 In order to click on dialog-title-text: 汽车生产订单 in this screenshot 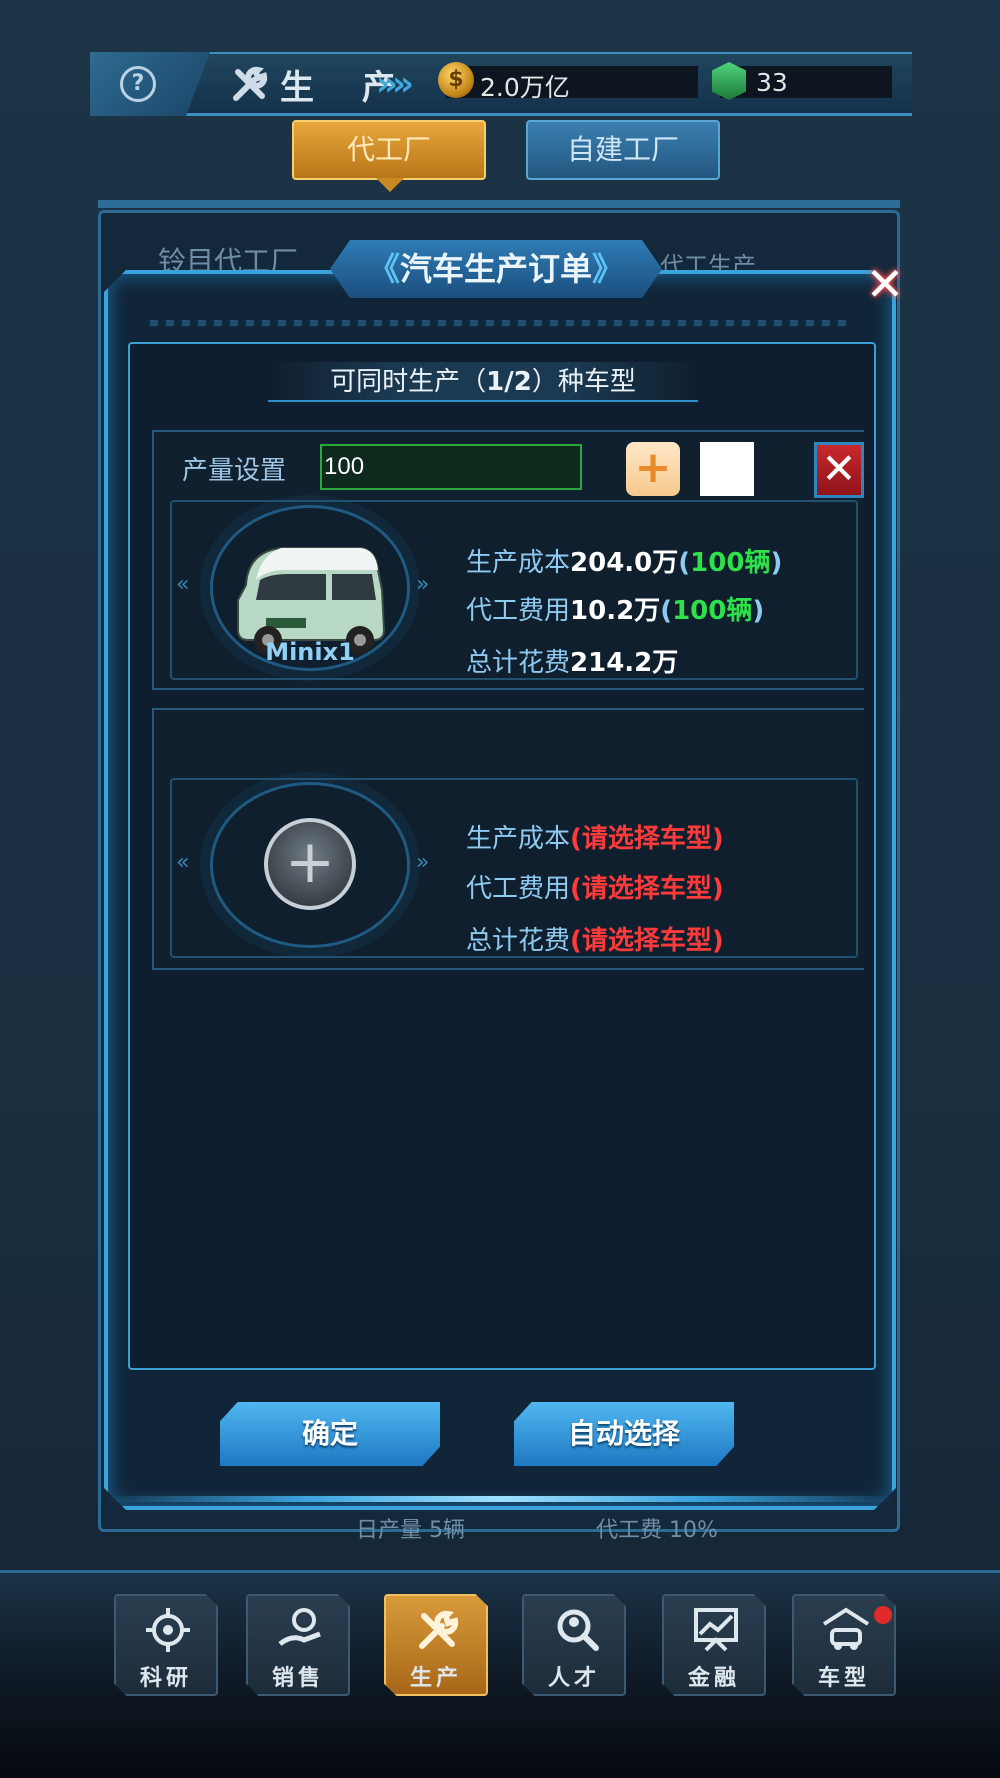, I will do `click(495, 269)`.